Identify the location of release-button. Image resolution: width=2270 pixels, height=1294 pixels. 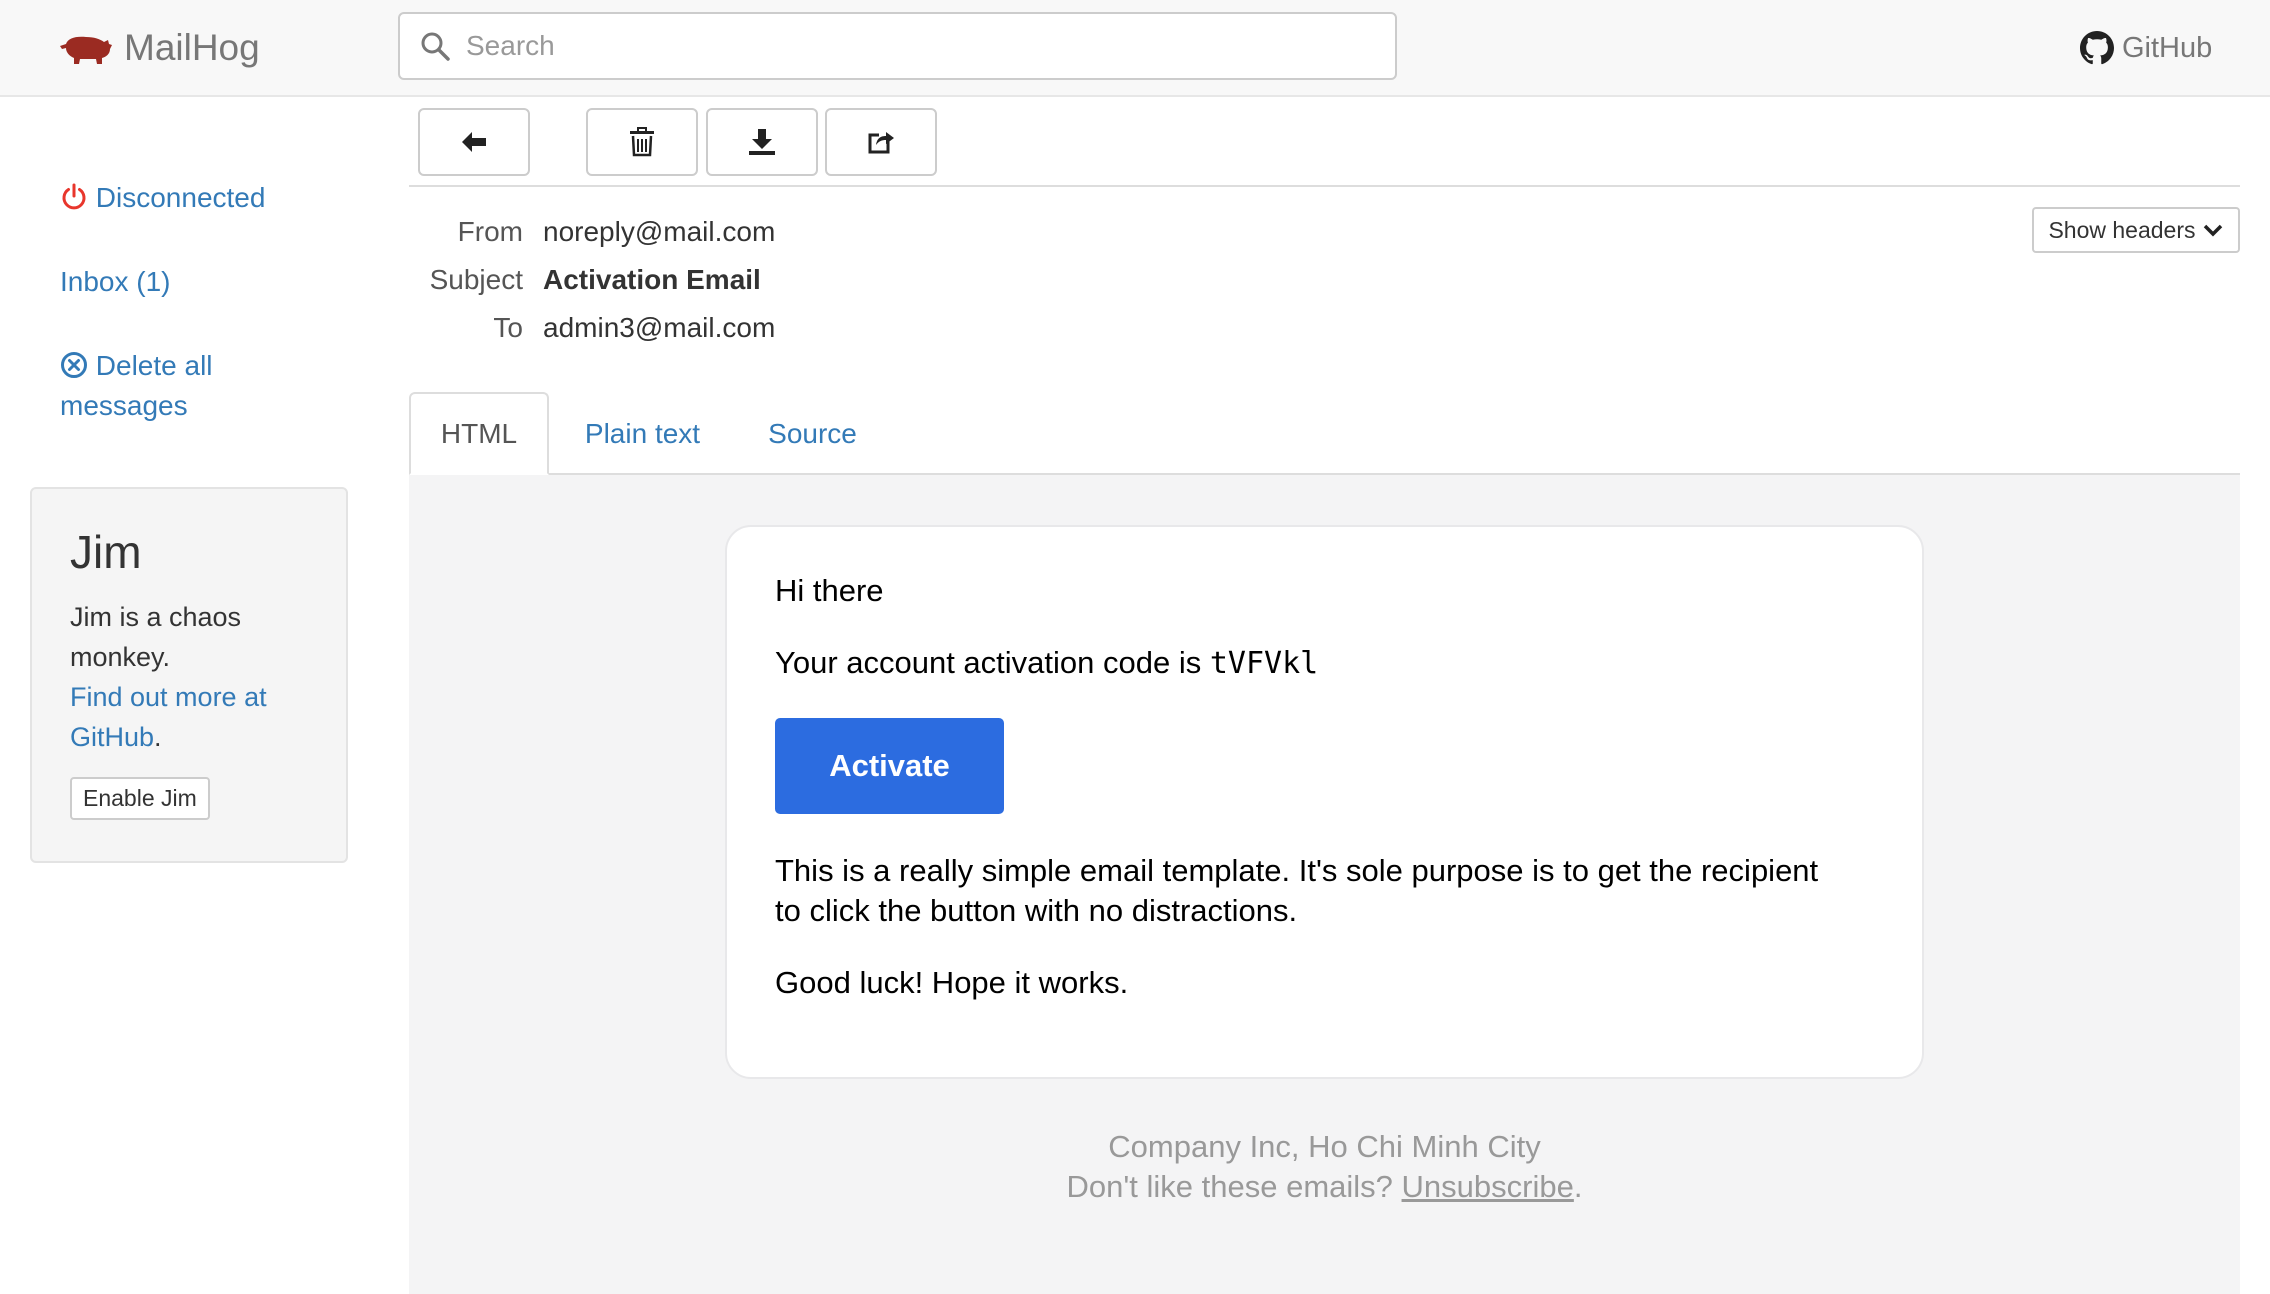
(881, 142).